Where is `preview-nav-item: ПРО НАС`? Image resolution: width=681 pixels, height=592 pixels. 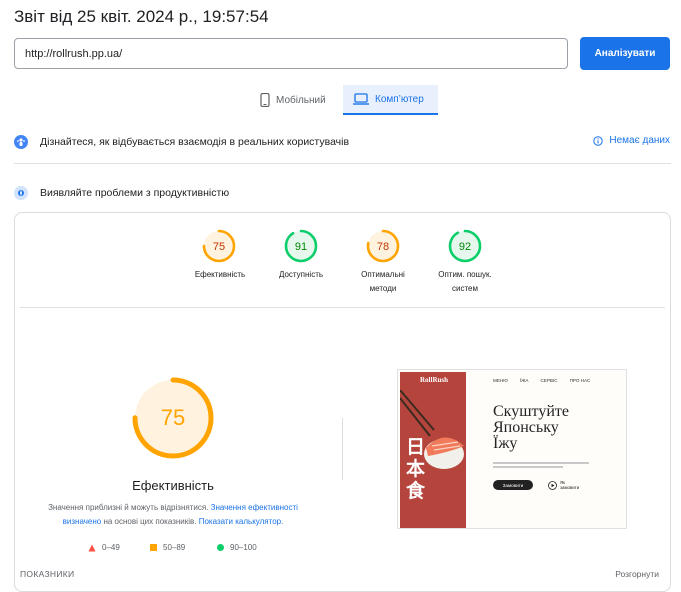 preview-nav-item: ПРО НАС is located at coordinates (580, 380).